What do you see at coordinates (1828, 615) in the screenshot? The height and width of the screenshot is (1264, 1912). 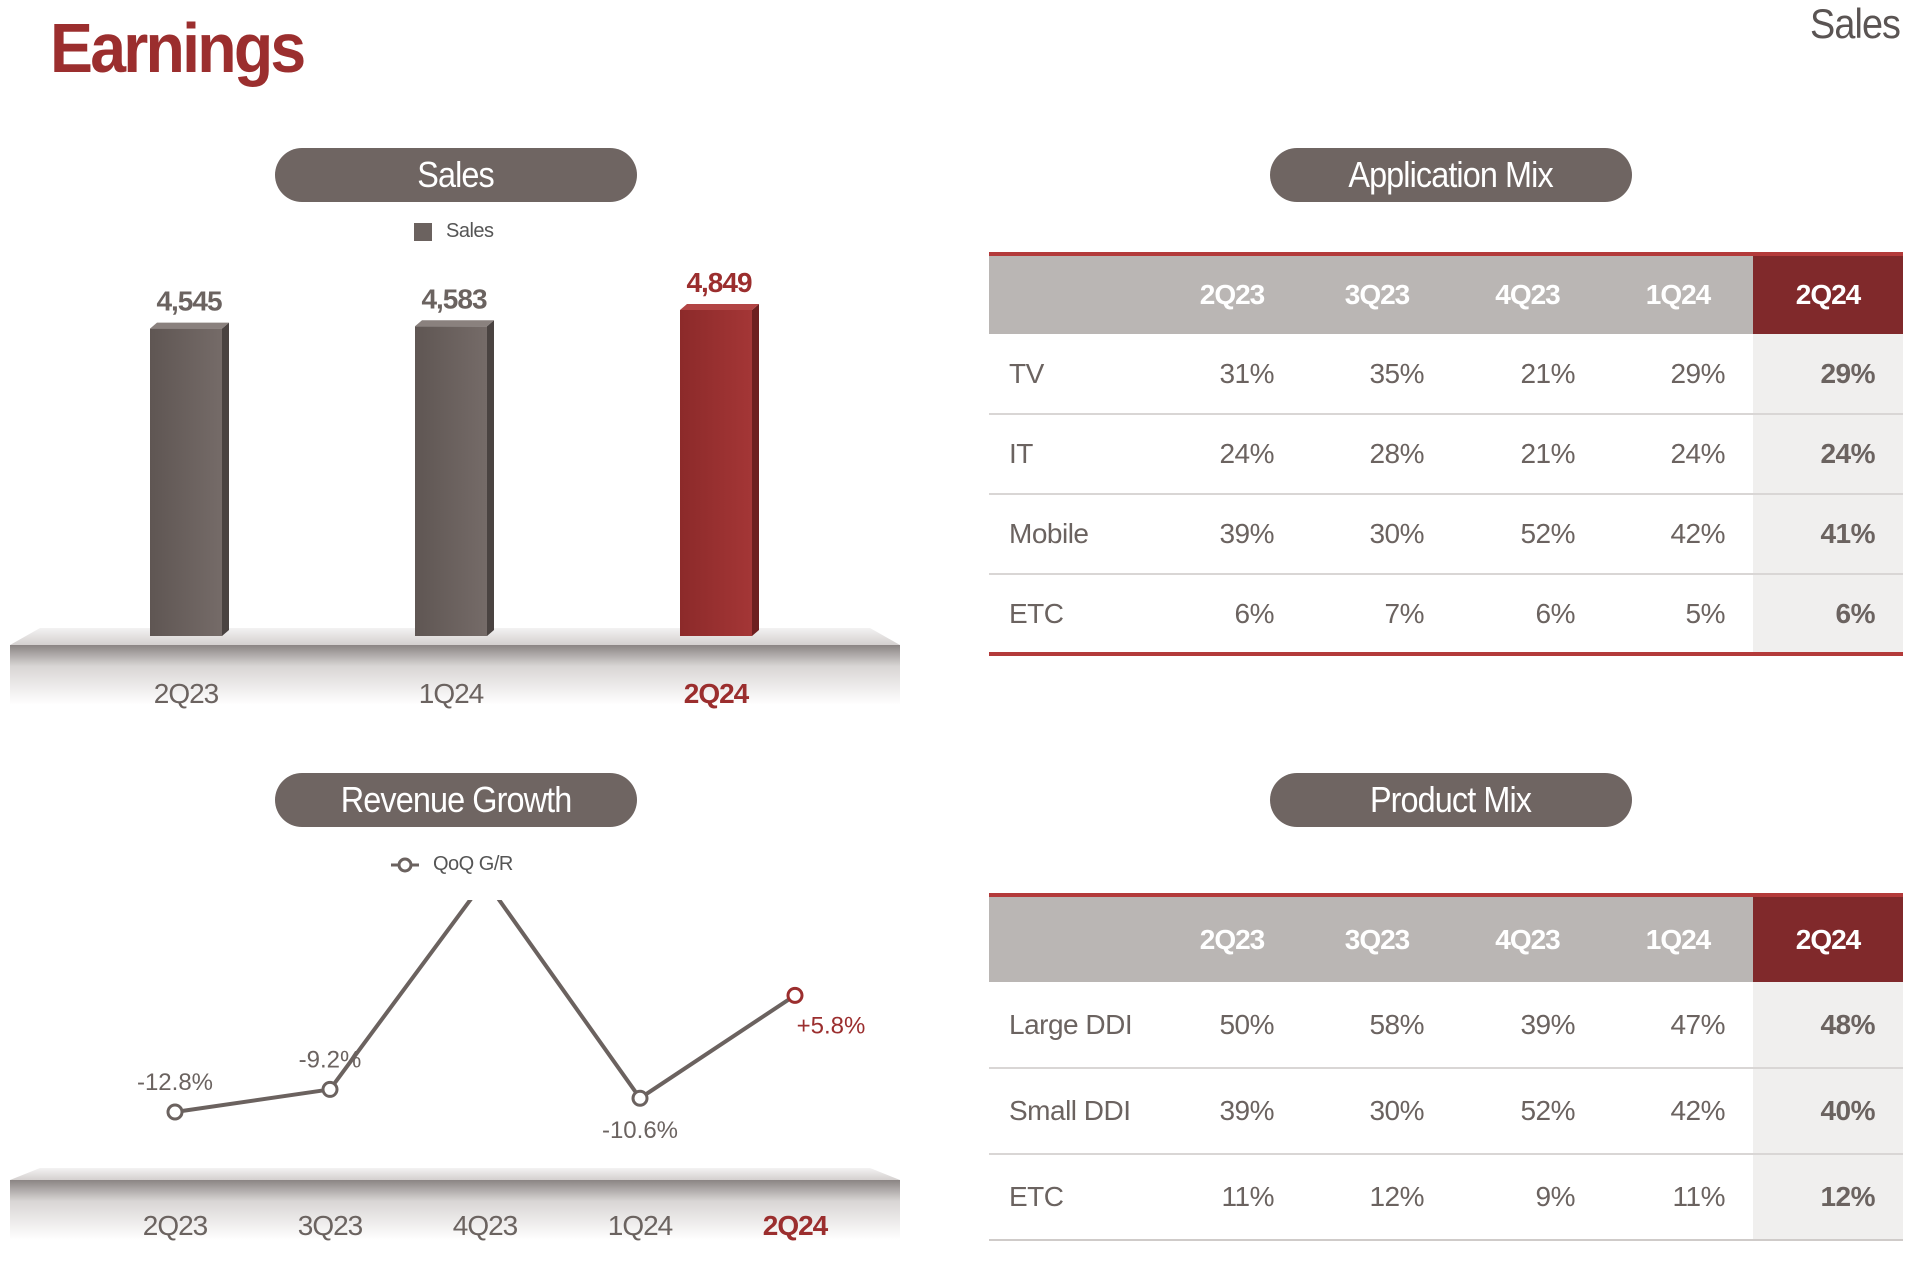 I see `table-cell-highlight: 6%` at bounding box center [1828, 615].